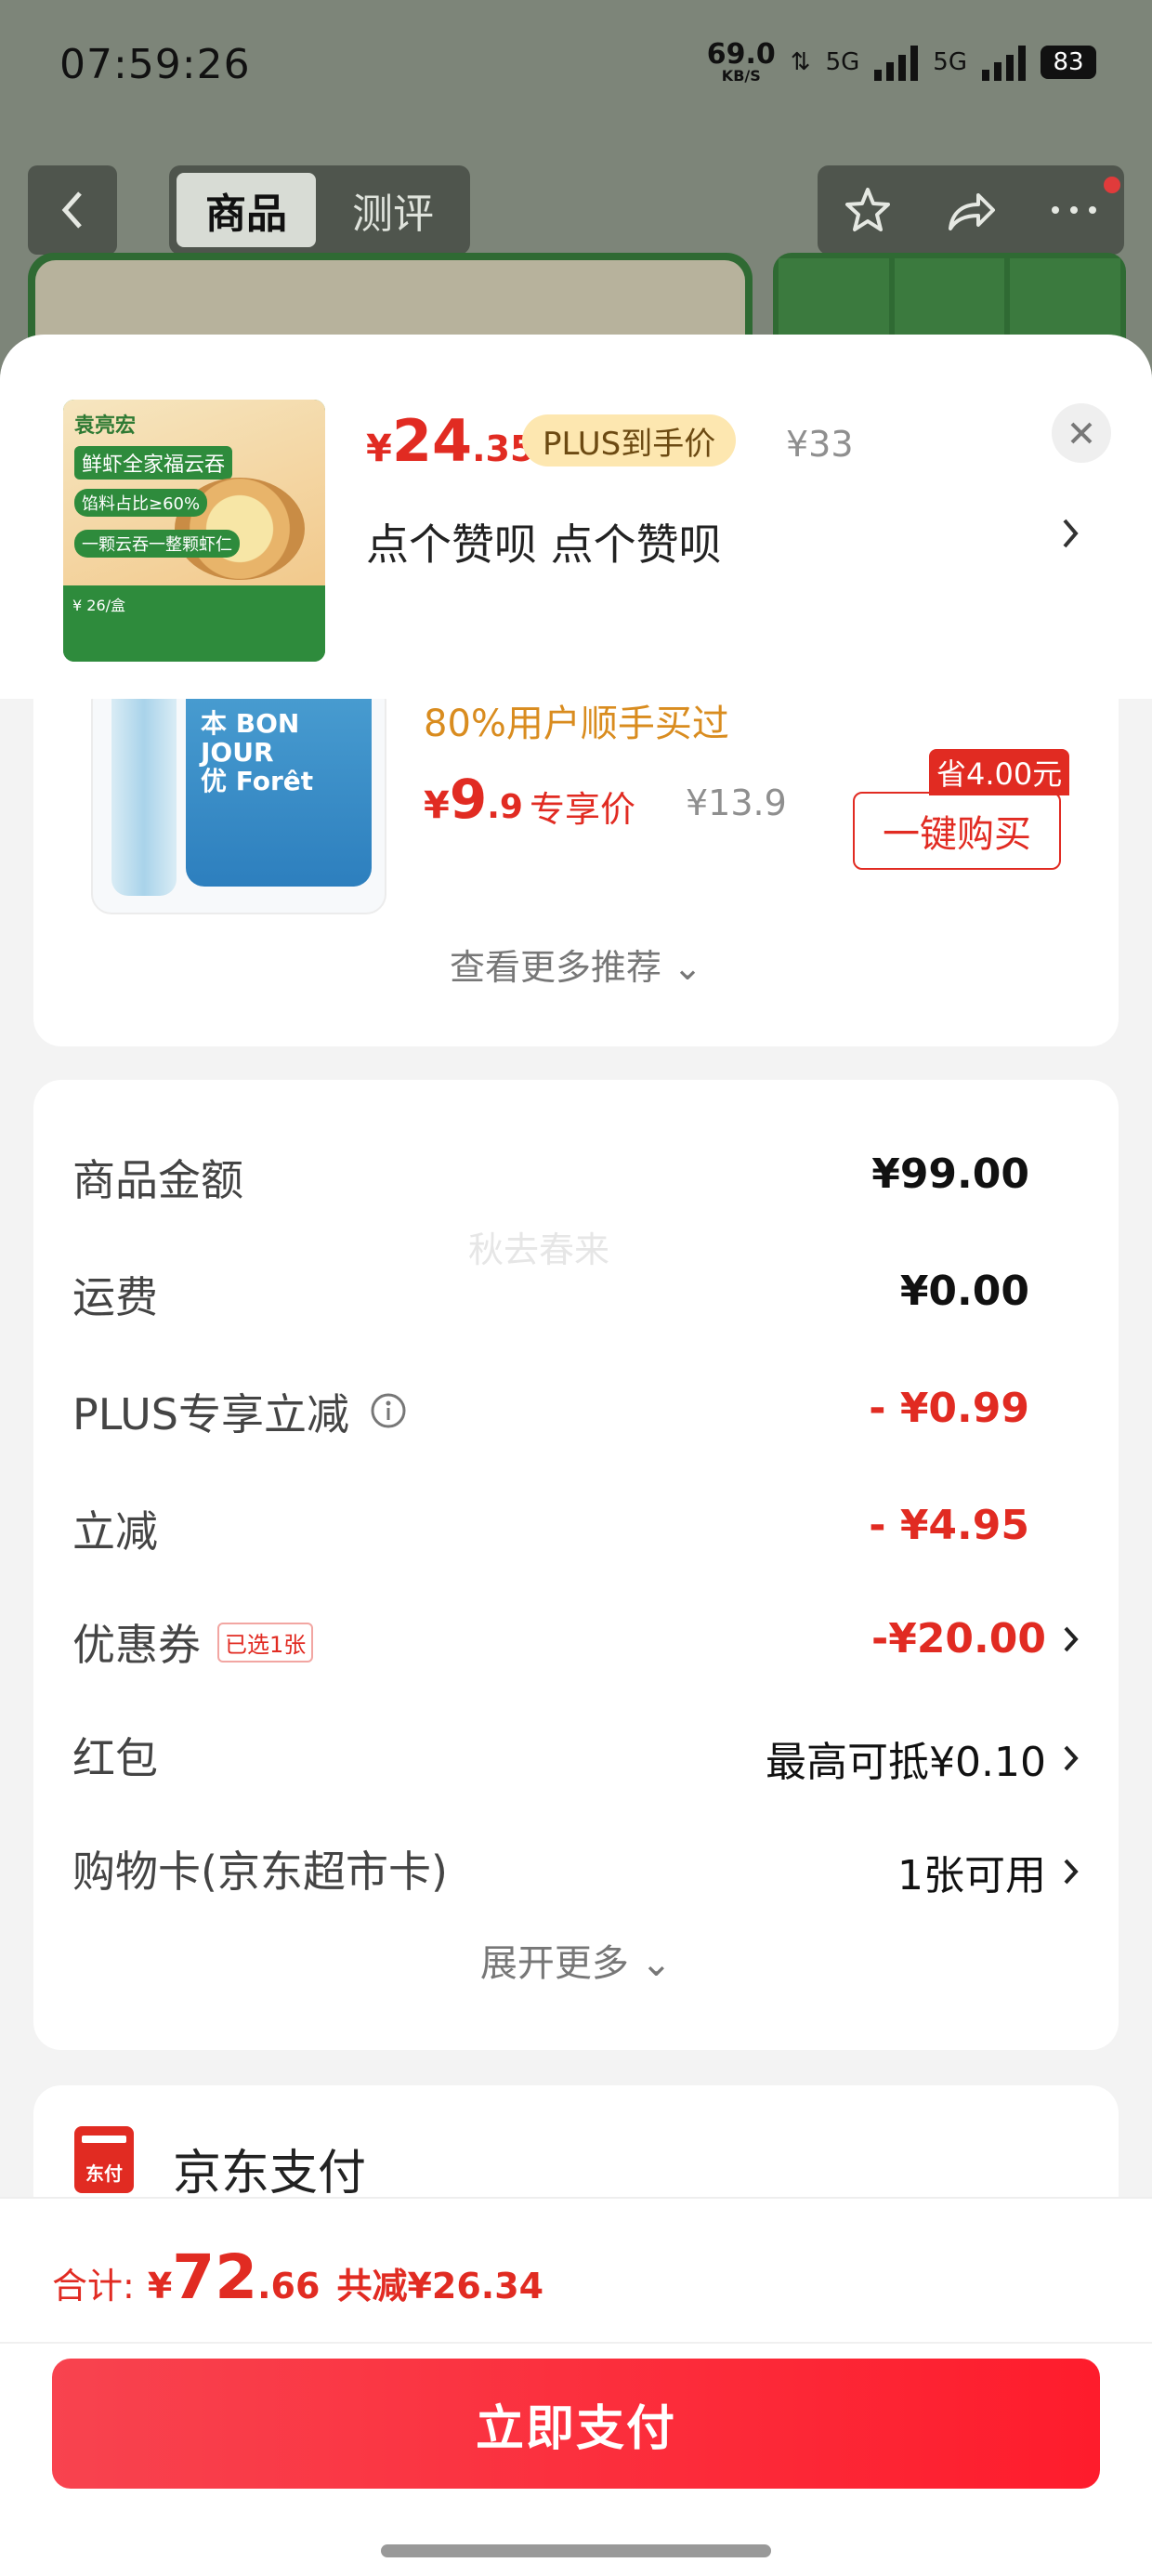 The height and width of the screenshot is (2576, 1152). Describe the element at coordinates (144, 789) in the screenshot. I see `water-bottle-image` at that location.